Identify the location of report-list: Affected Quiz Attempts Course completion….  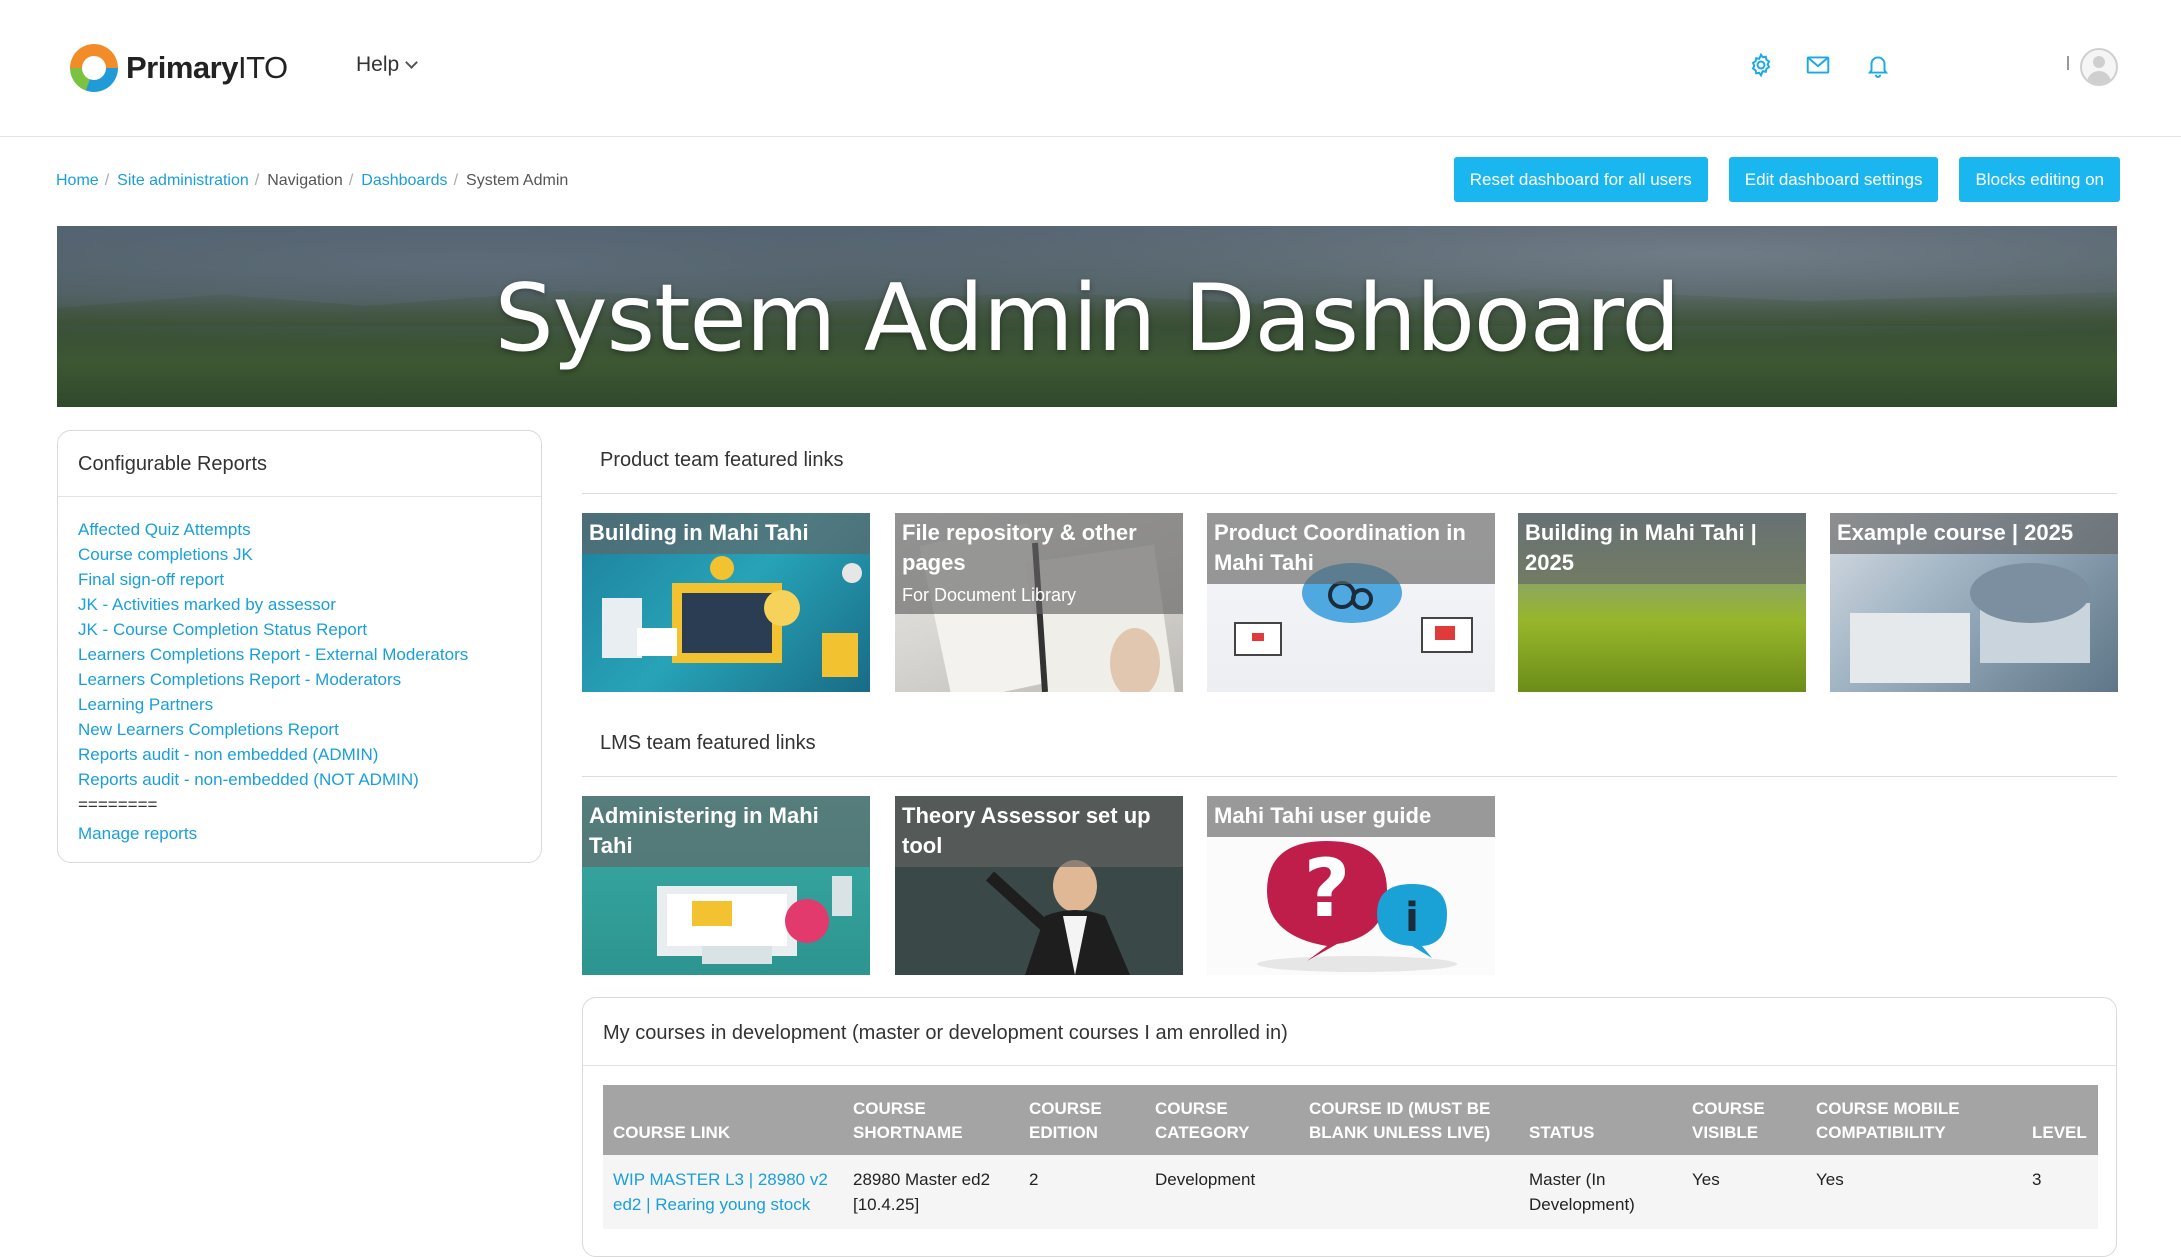
(299, 671).